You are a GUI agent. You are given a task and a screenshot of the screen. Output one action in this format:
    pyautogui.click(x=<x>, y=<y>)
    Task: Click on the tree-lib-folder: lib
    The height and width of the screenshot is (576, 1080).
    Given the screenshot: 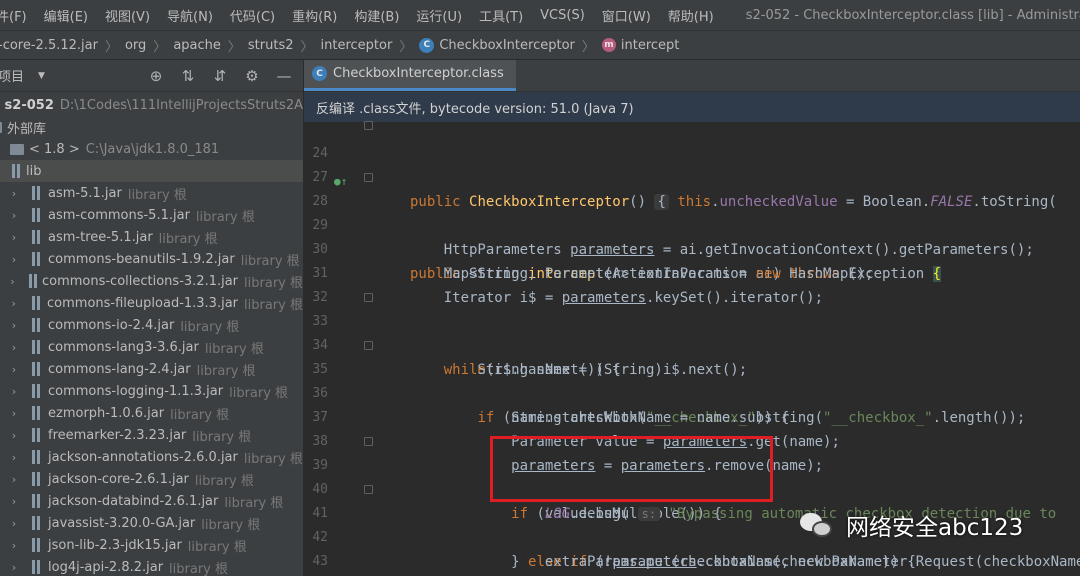 What is the action you would take?
    pyautogui.click(x=151, y=171)
    